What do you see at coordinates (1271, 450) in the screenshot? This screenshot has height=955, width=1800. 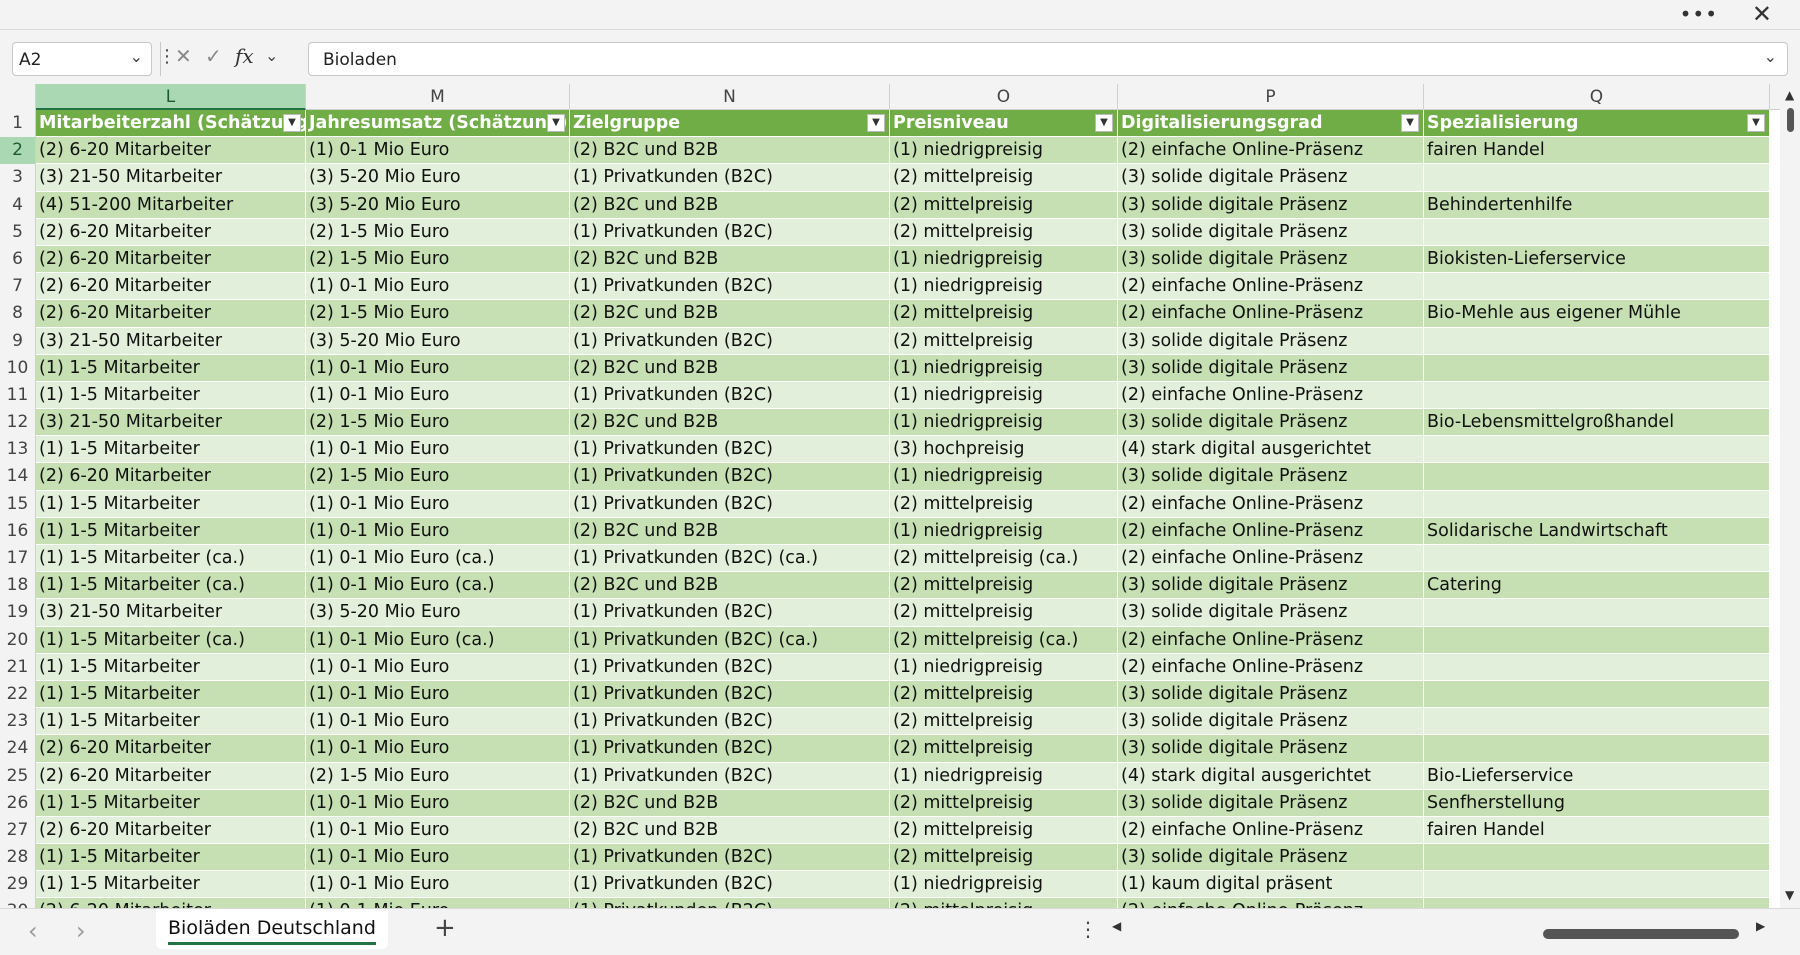 I see `table-cell: (4) stark digital ausgerichtet` at bounding box center [1271, 450].